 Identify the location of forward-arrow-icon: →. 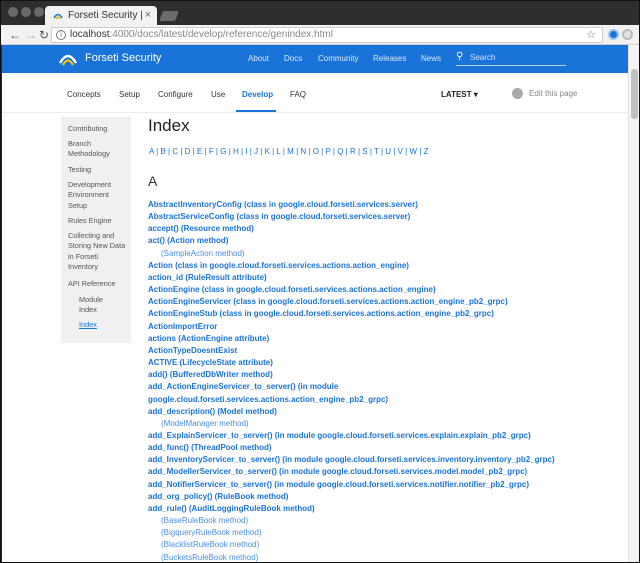
(31, 35).